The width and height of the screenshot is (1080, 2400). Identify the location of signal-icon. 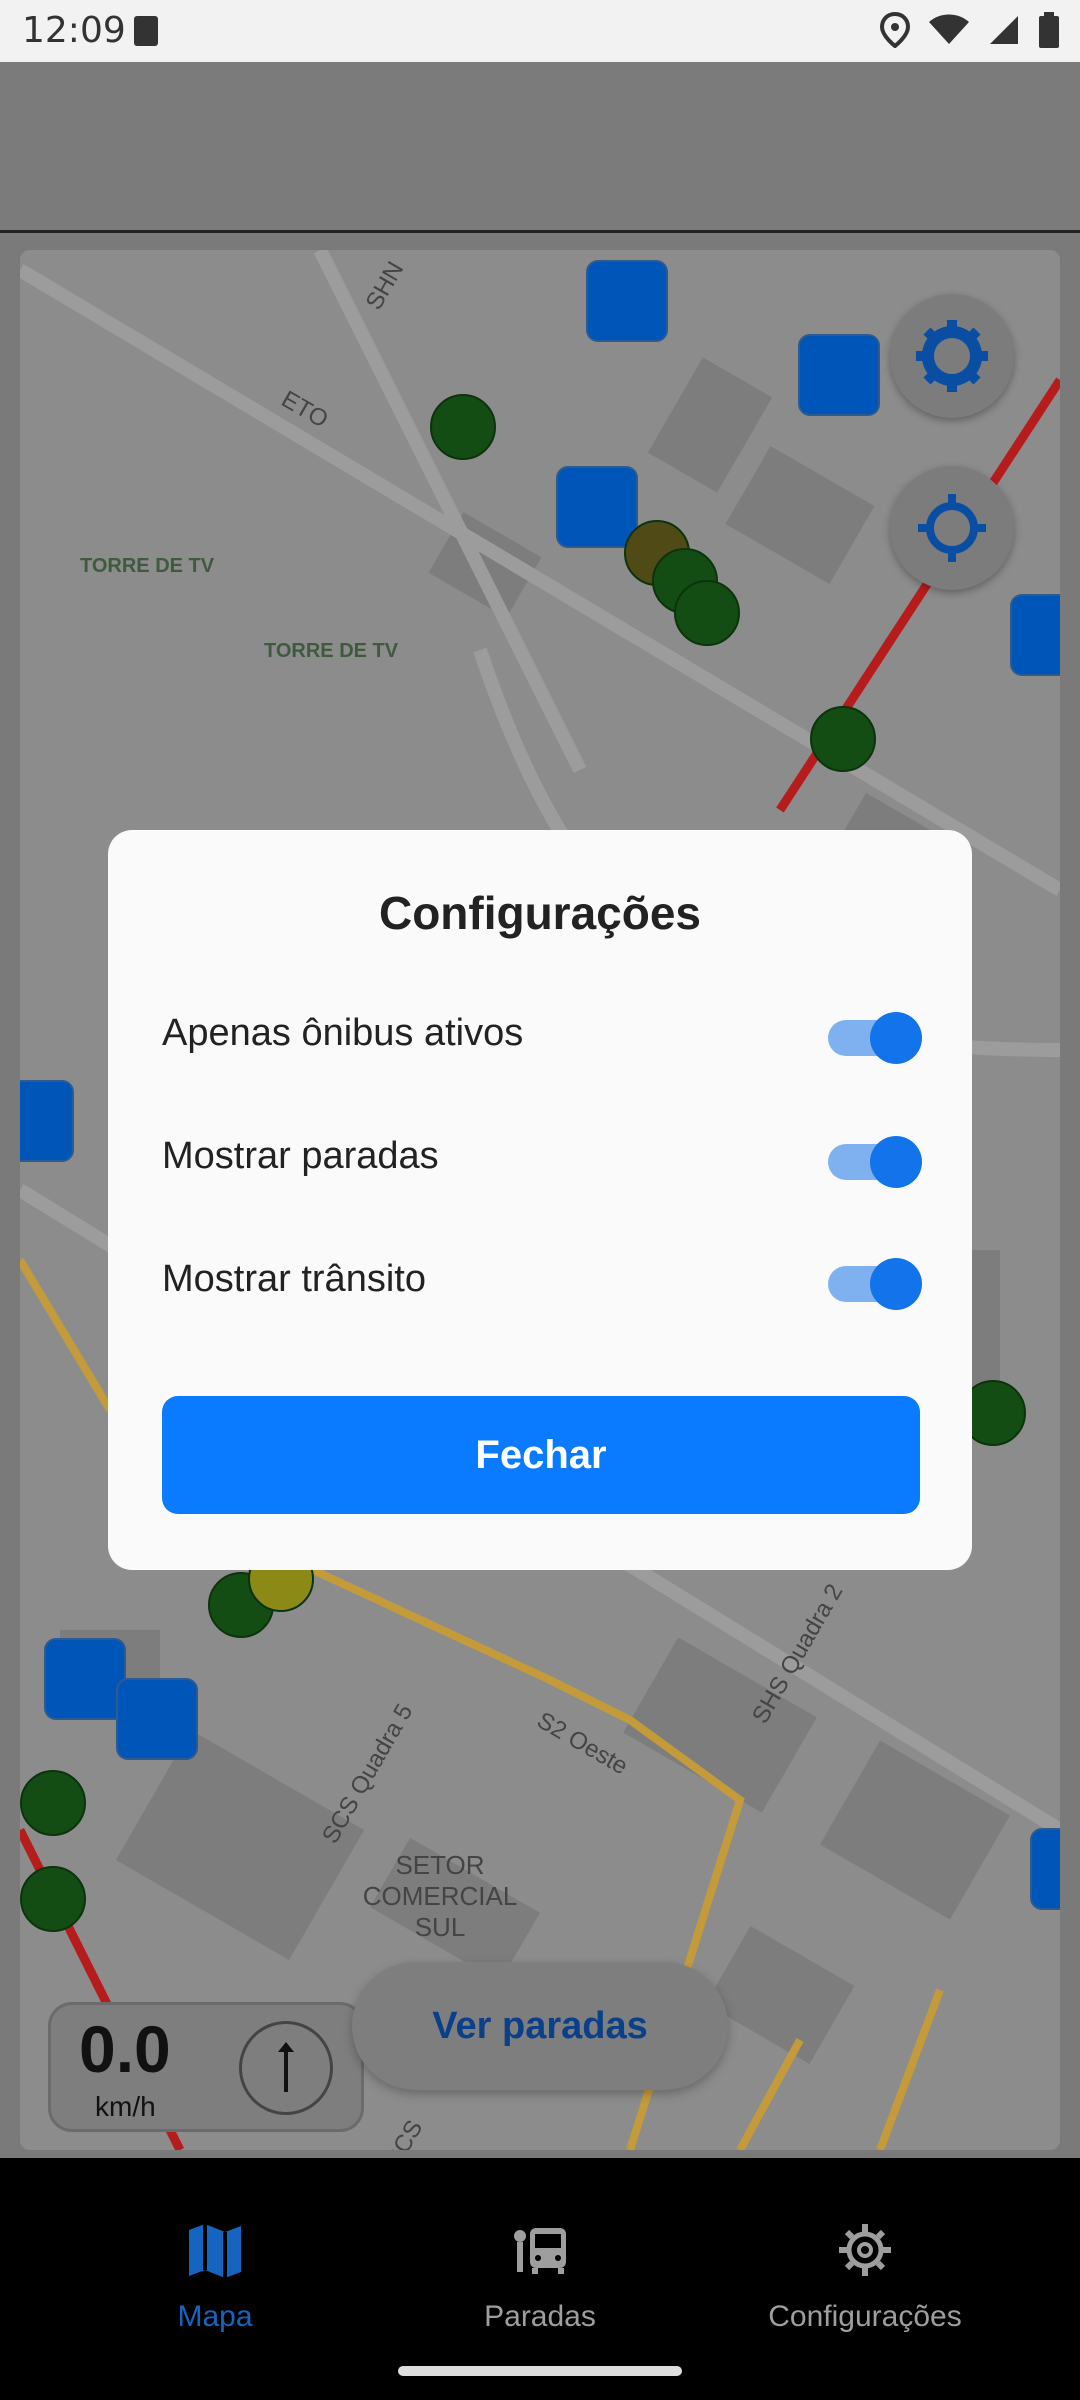
(1004, 30).